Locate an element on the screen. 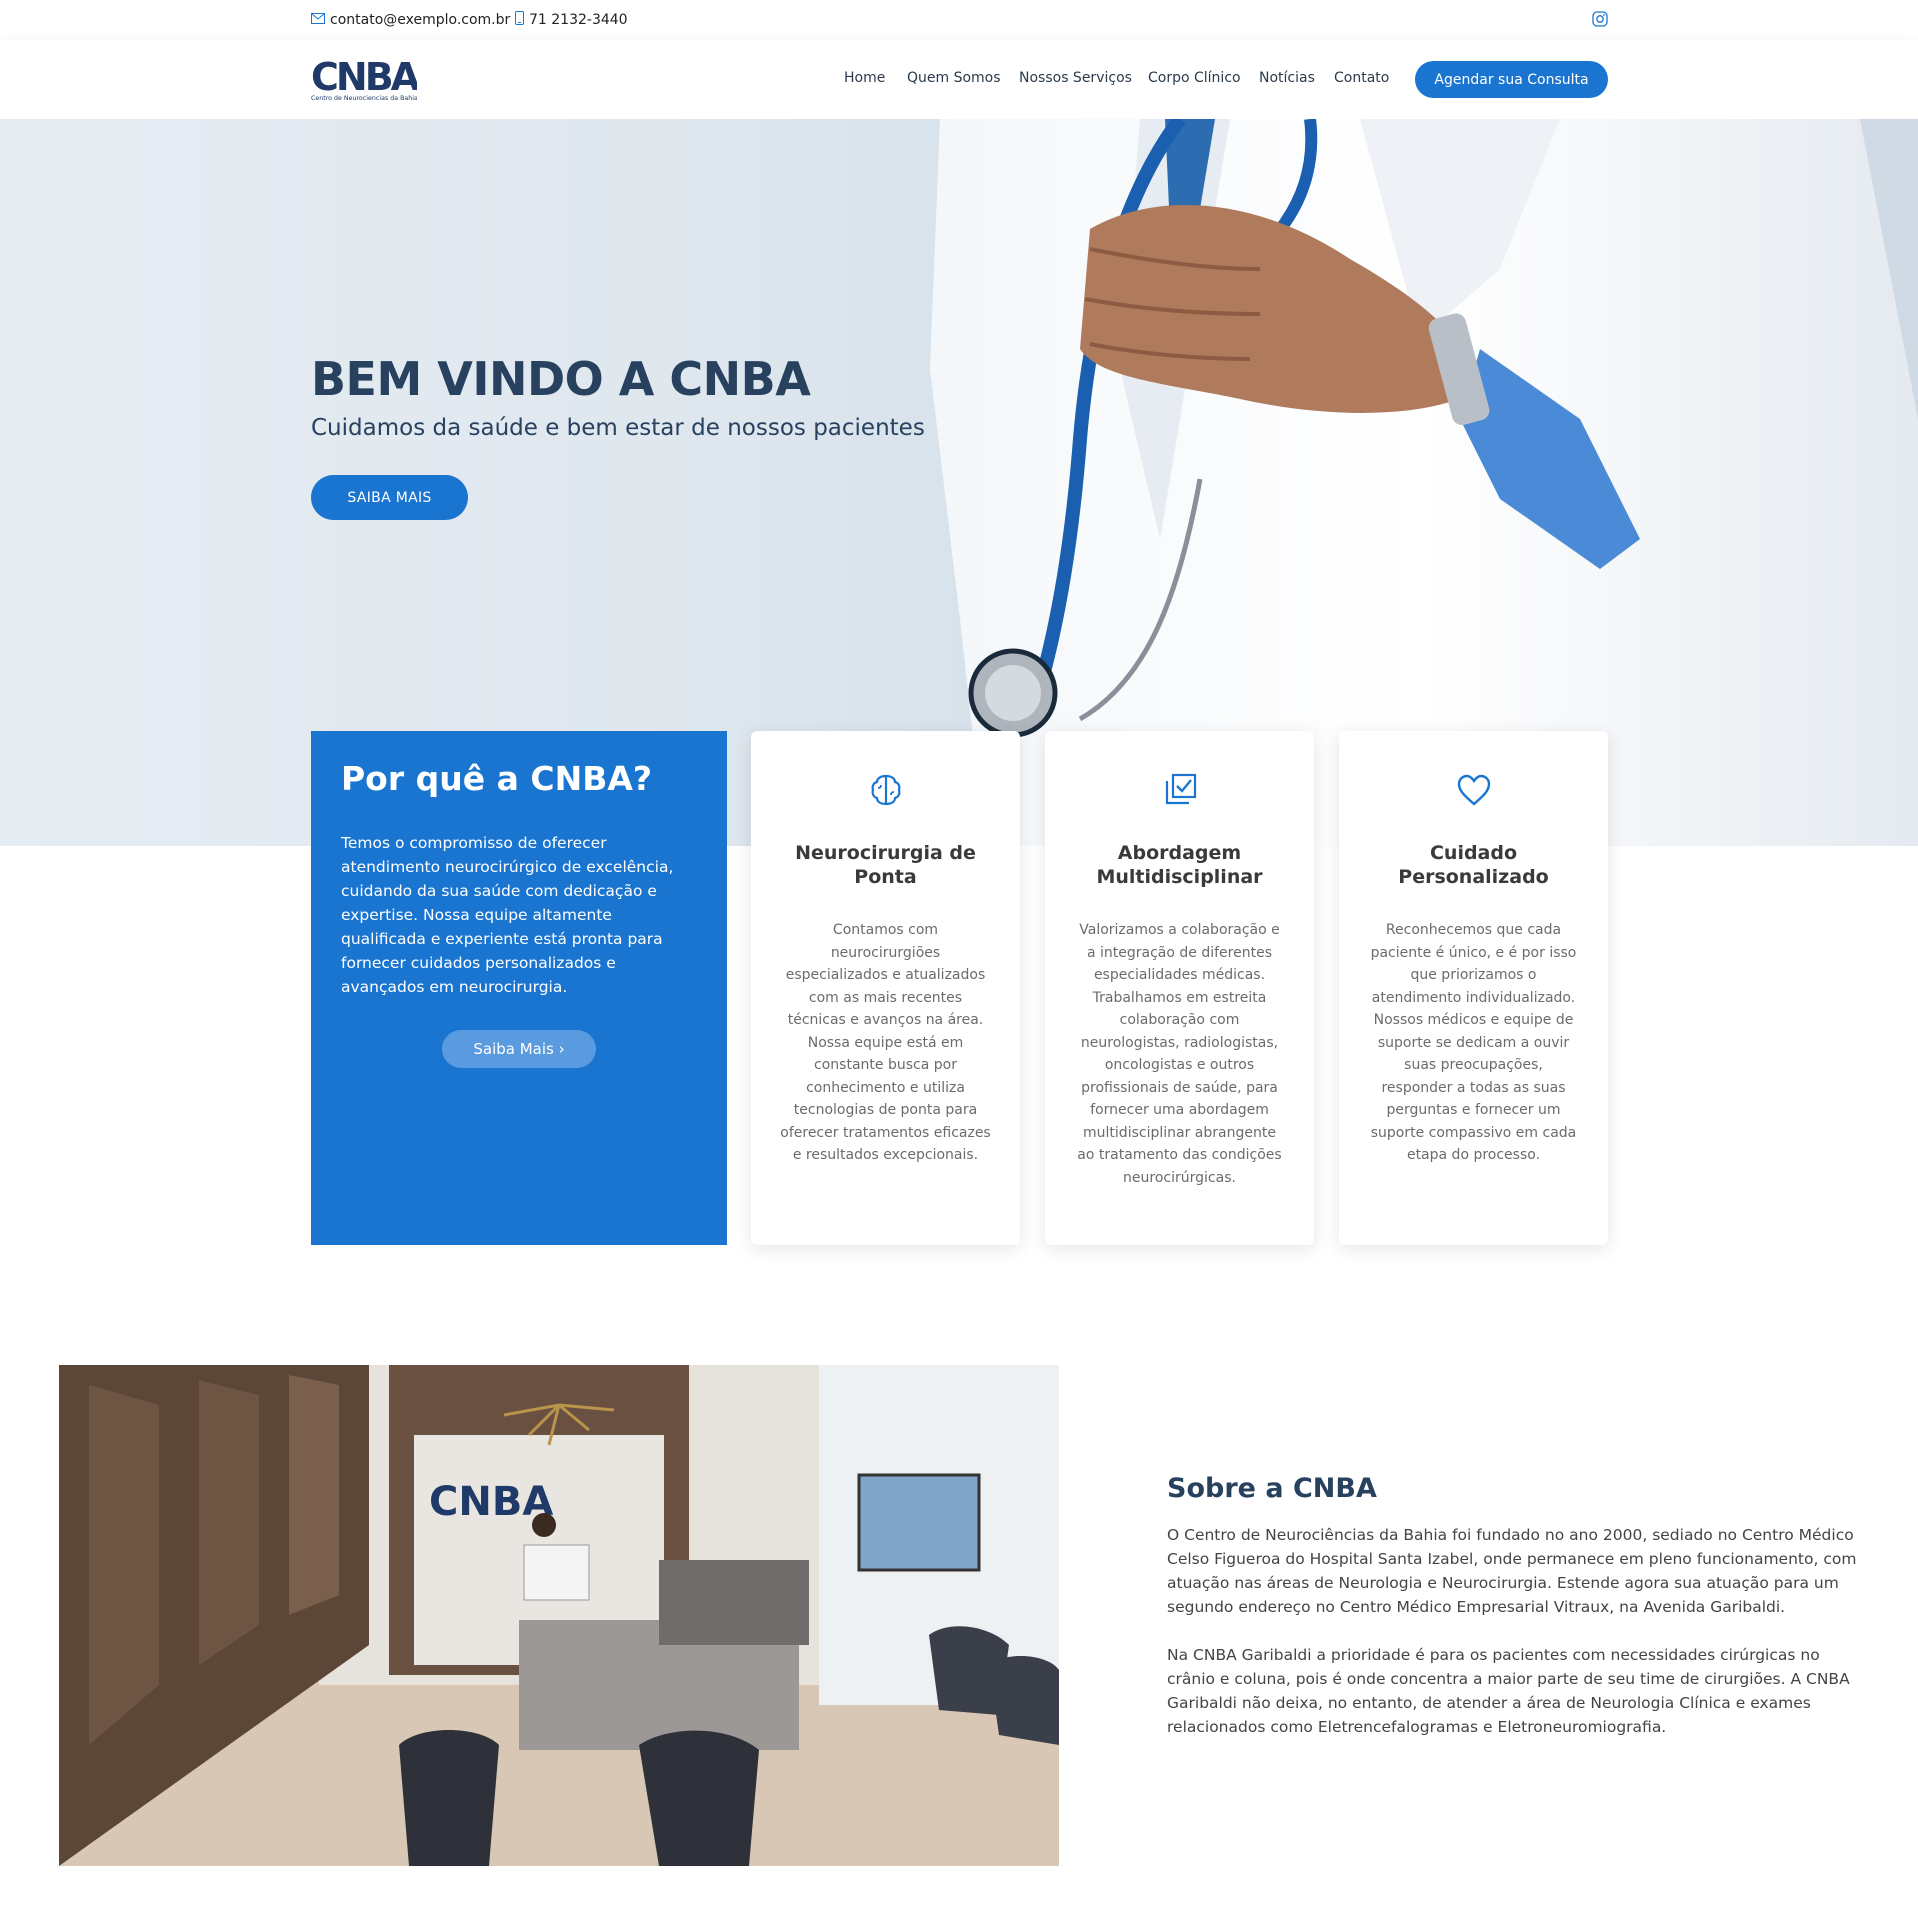 This screenshot has height=1918, width=1918. why-title: Por quê a CNBA? is located at coordinates (497, 778).